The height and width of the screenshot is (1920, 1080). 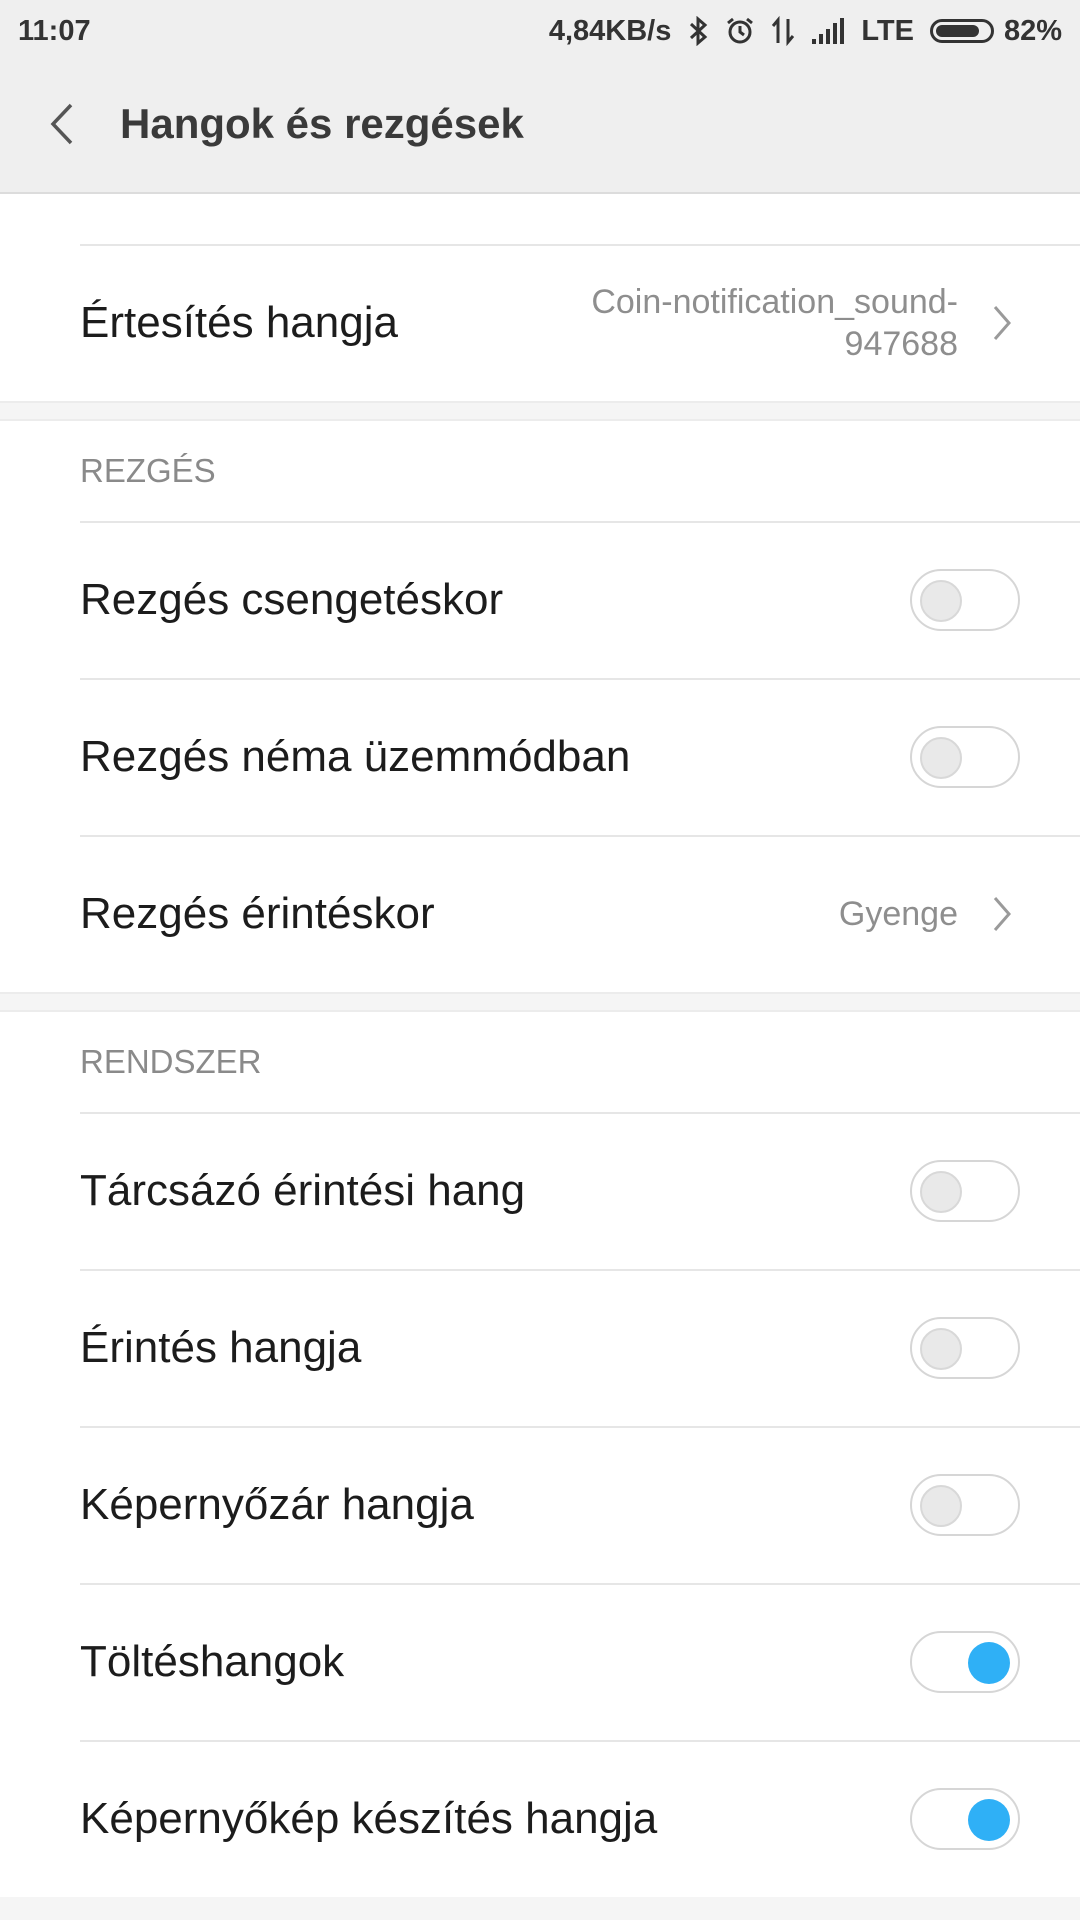 I want to click on vibrate-on-ring-label: Rezgés csengetéskor, so click(x=292, y=599).